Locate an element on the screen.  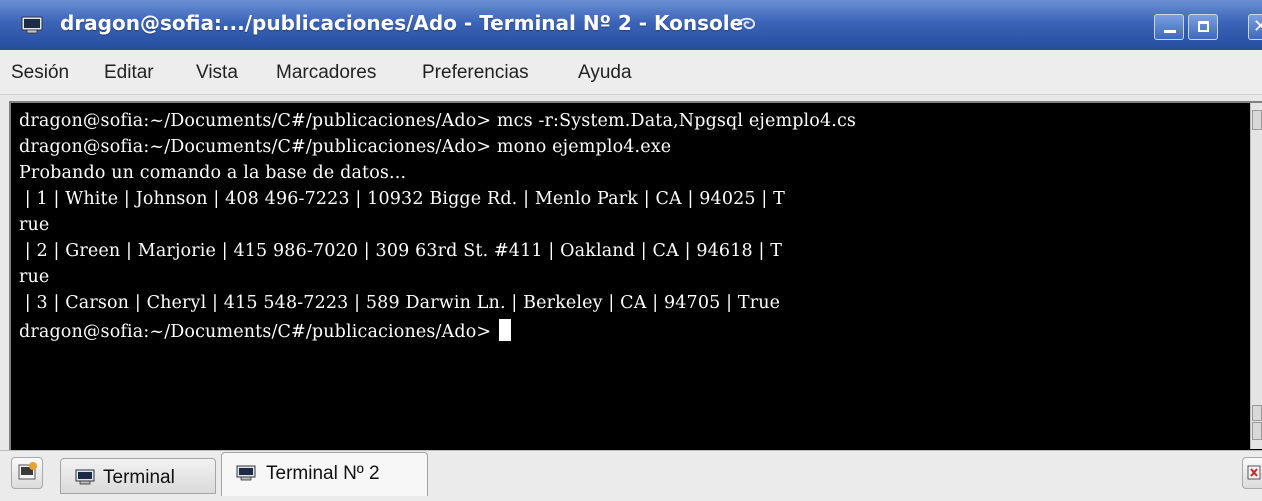
close-button: ✕ is located at coordinates (1255, 27).